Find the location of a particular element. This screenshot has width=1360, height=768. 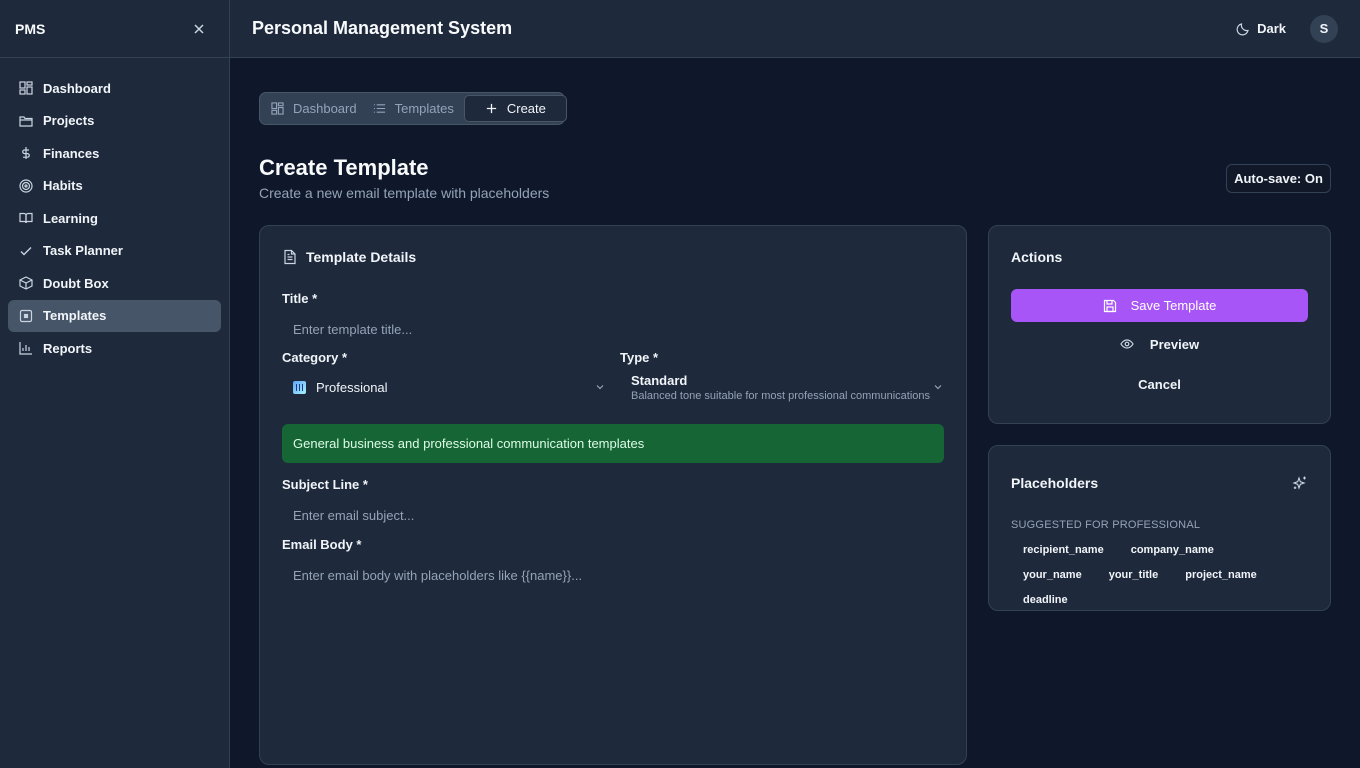

actions-card: Actions Save Template Preview Cancel is located at coordinates (1159, 324).